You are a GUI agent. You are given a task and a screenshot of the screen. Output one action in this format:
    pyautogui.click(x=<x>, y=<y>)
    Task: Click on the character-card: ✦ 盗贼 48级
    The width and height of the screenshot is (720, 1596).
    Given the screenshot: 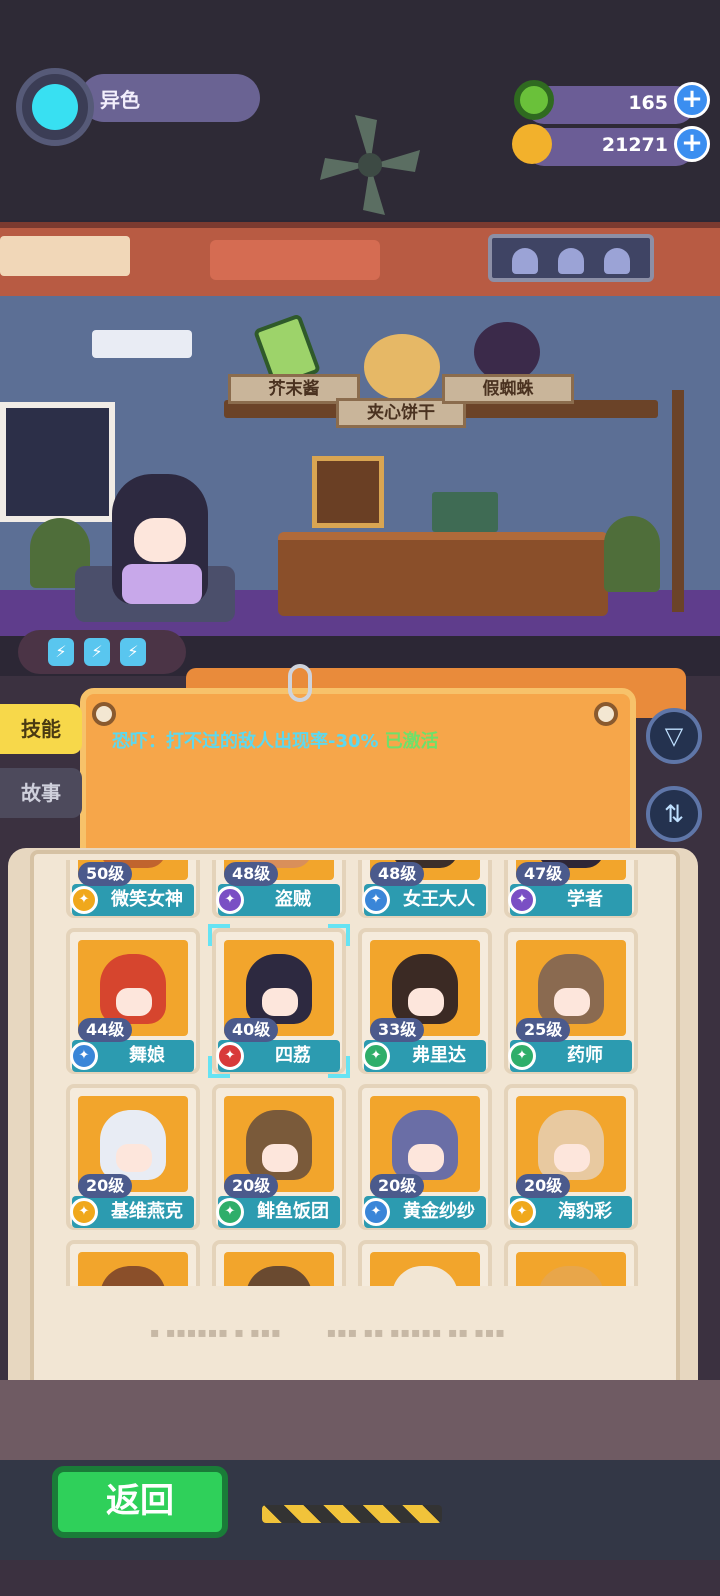 What is the action you would take?
    pyautogui.click(x=279, y=889)
    